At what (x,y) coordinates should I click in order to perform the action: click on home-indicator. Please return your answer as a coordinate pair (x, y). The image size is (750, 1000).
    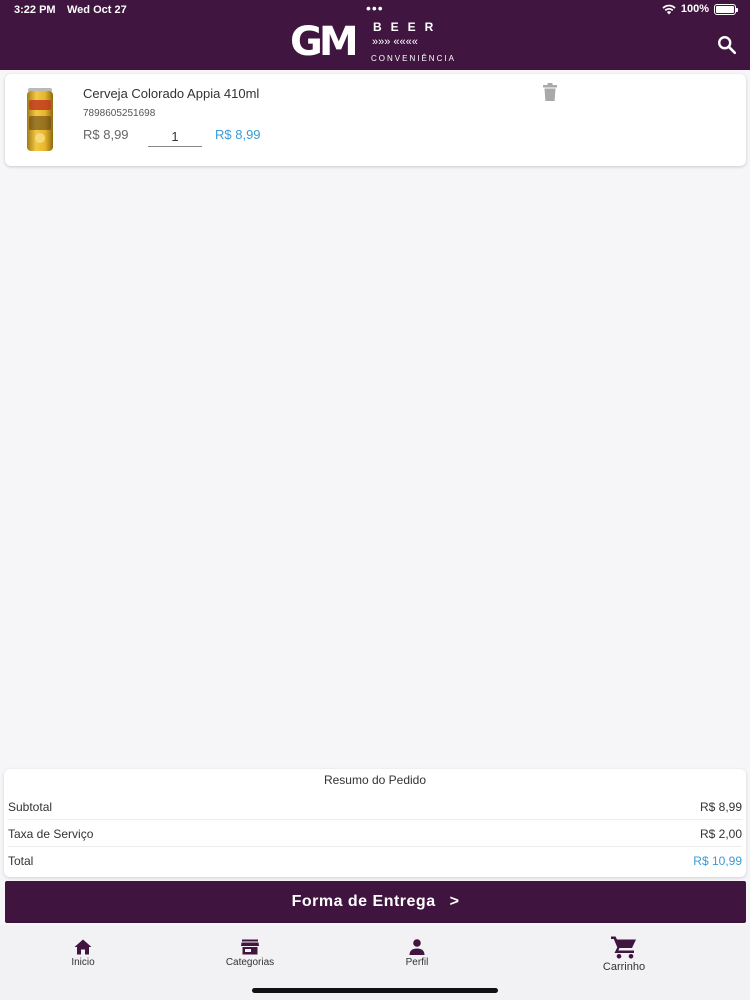
    Looking at the image, I should click on (375, 990).